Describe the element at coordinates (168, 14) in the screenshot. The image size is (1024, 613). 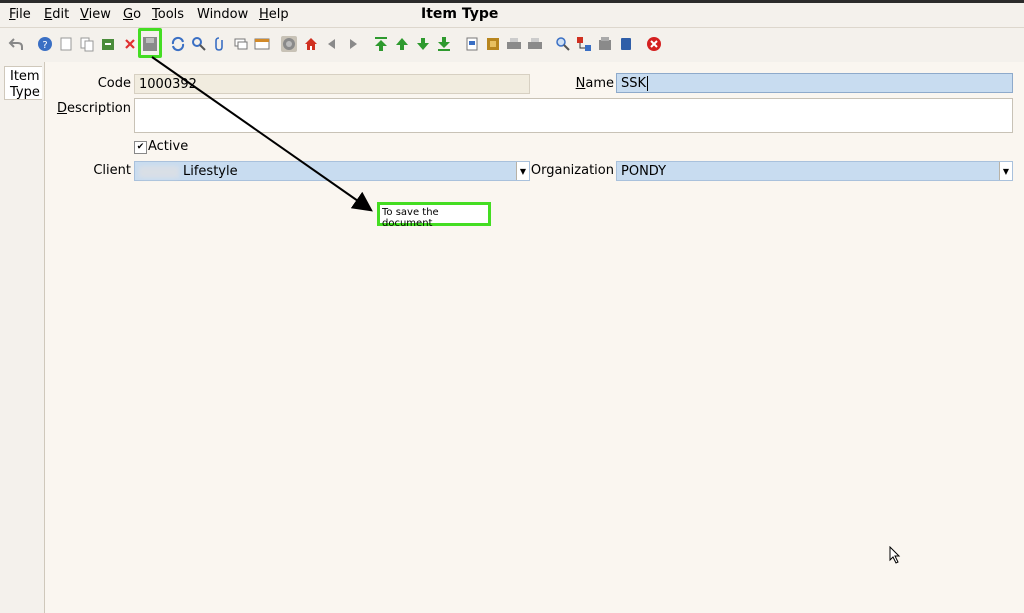
I see `menu-tools: Tools` at that location.